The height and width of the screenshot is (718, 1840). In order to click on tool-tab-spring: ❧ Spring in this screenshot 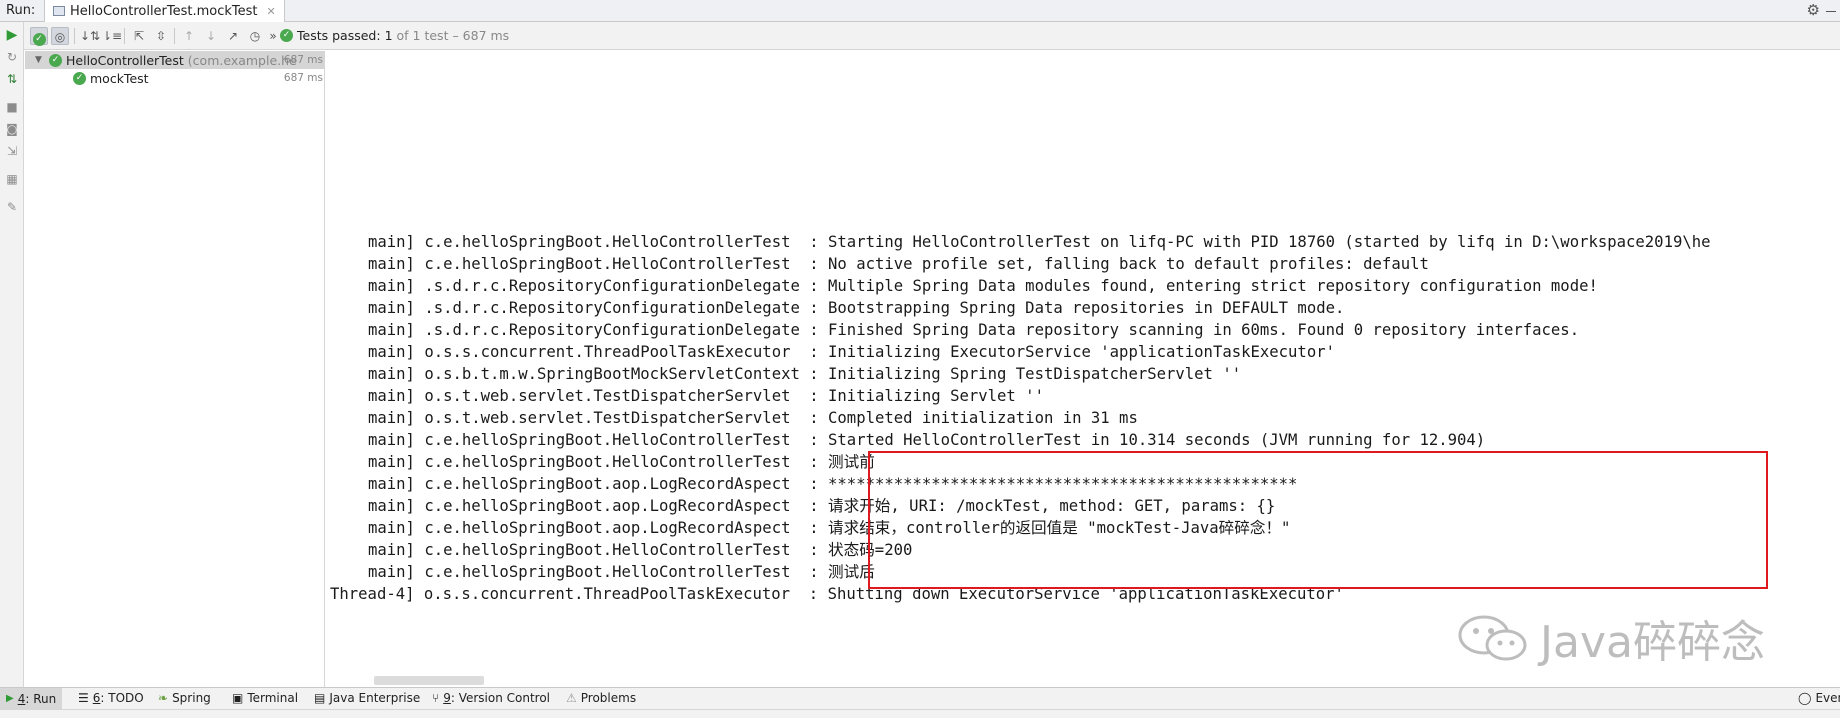, I will do `click(184, 698)`.